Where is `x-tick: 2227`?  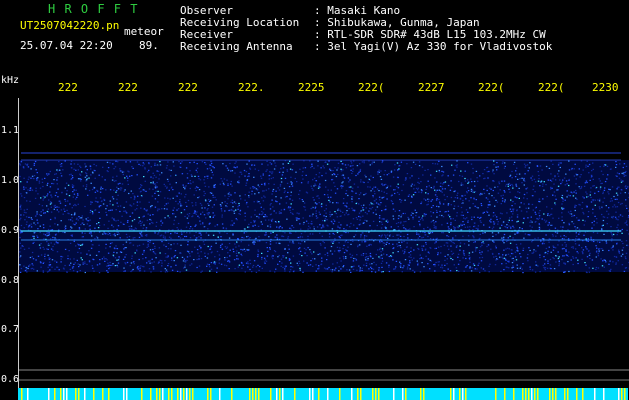
x-tick: 2227 is located at coordinates (431, 87).